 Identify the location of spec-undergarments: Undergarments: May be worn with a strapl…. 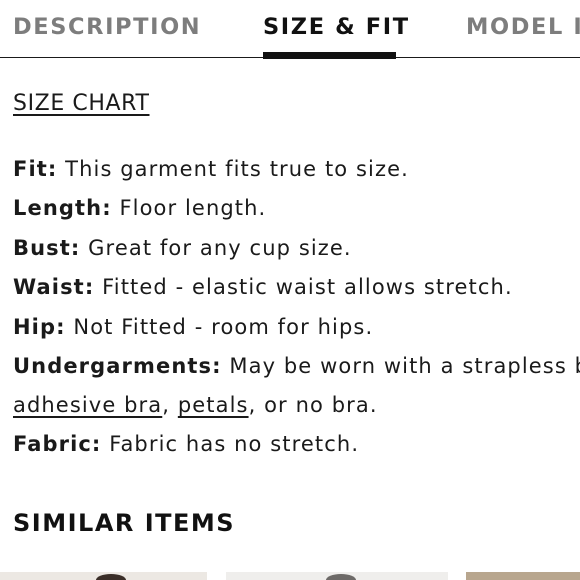
(296, 366).